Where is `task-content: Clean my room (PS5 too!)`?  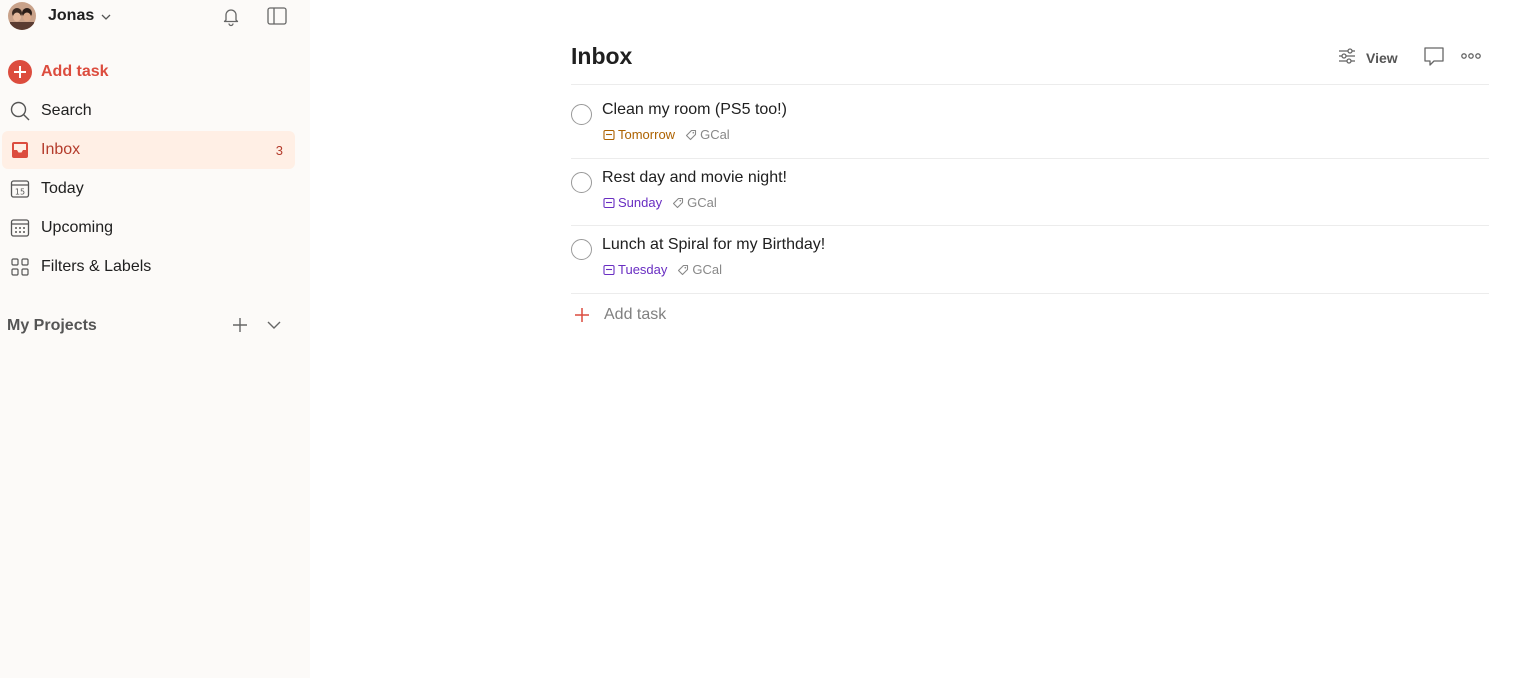
task-content: Clean my room (PS5 too!) is located at coordinates (694, 109).